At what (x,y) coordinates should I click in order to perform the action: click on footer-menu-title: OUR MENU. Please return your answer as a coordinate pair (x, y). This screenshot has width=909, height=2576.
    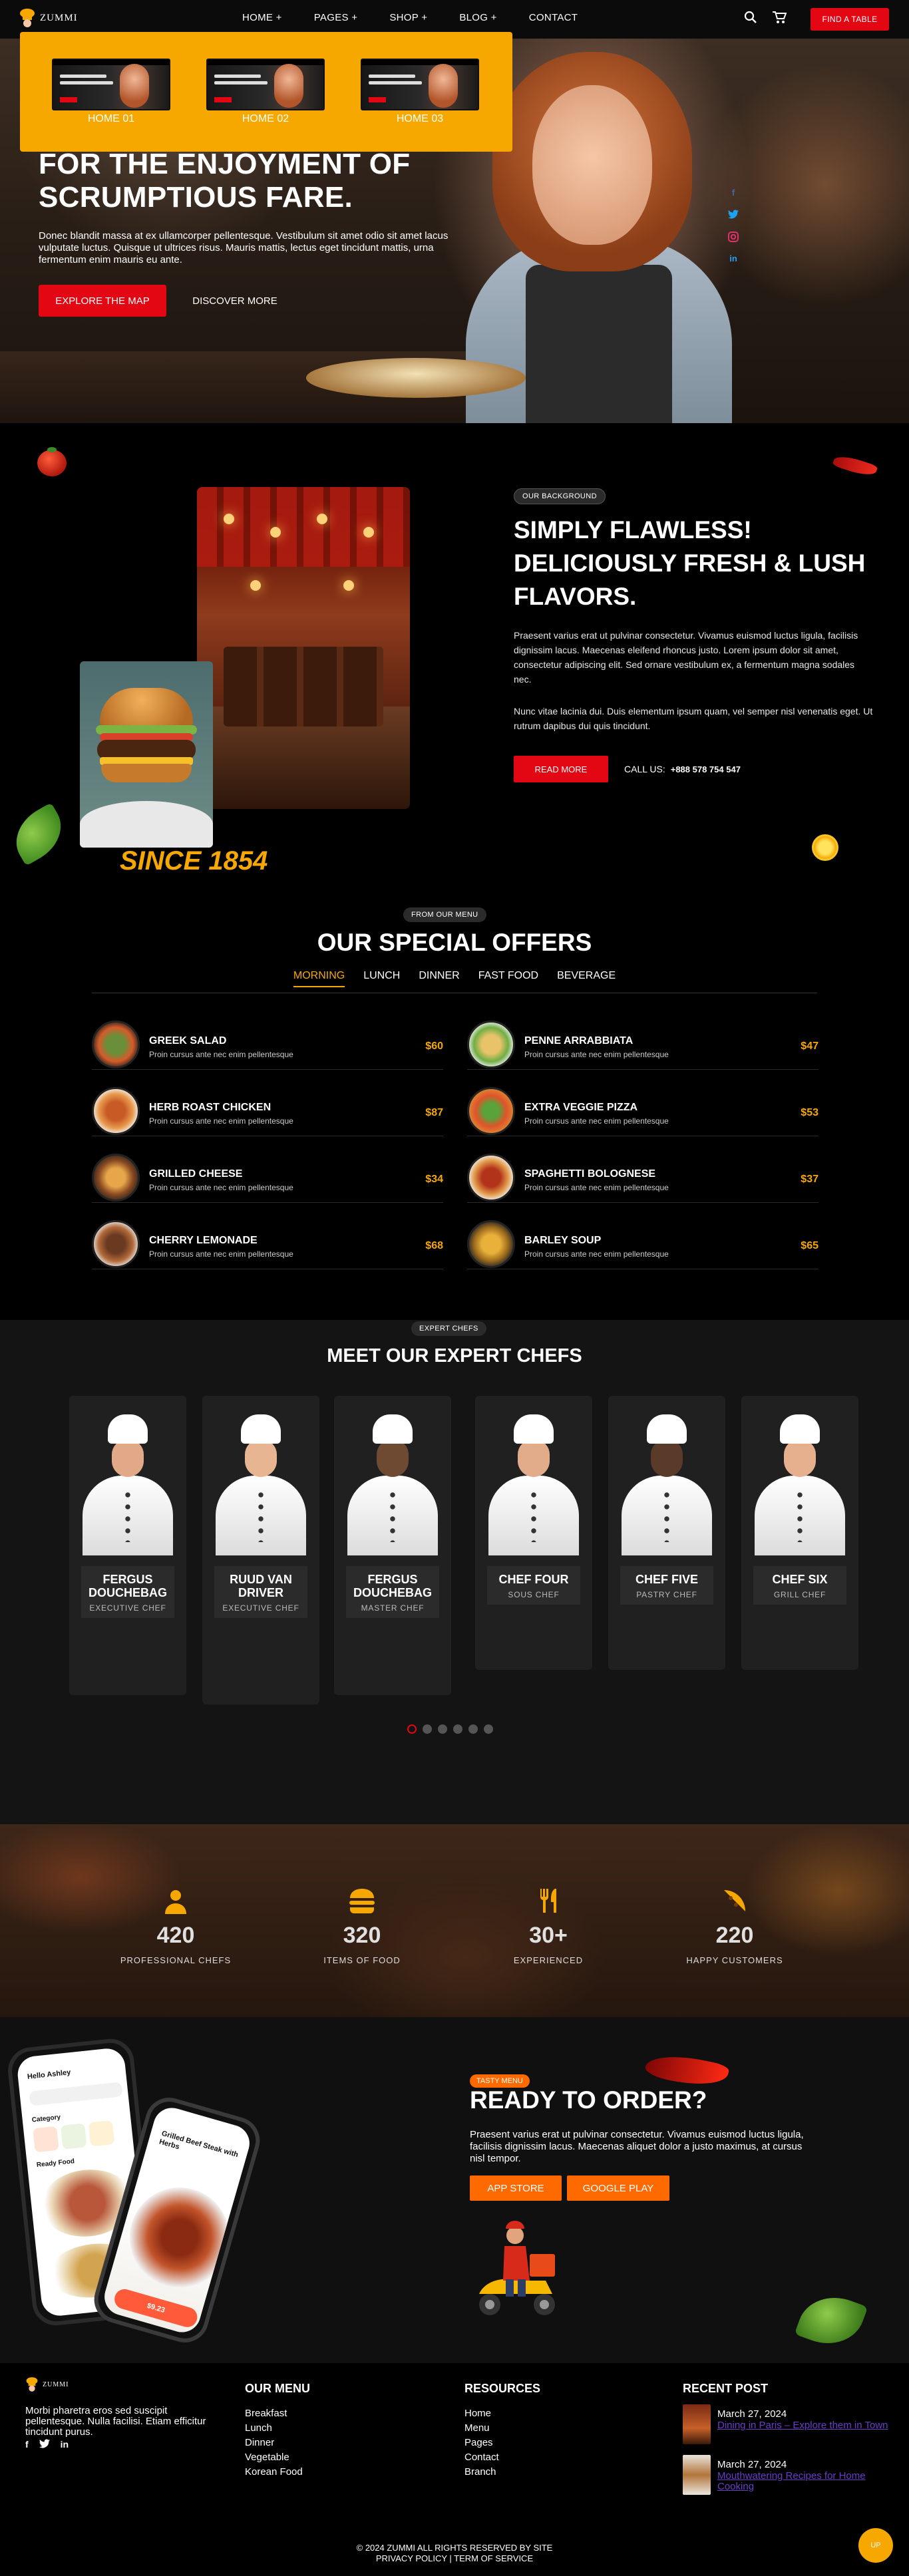
    Looking at the image, I should click on (278, 2388).